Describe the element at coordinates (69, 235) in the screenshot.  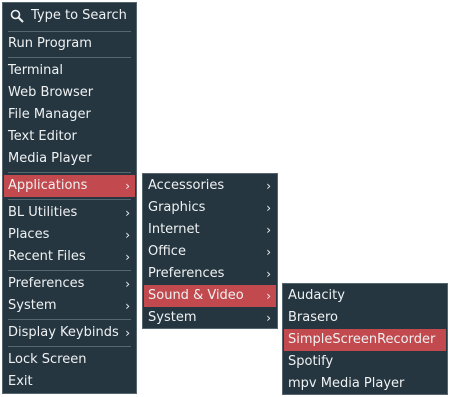
I see `menu-item-places: Places ›` at that location.